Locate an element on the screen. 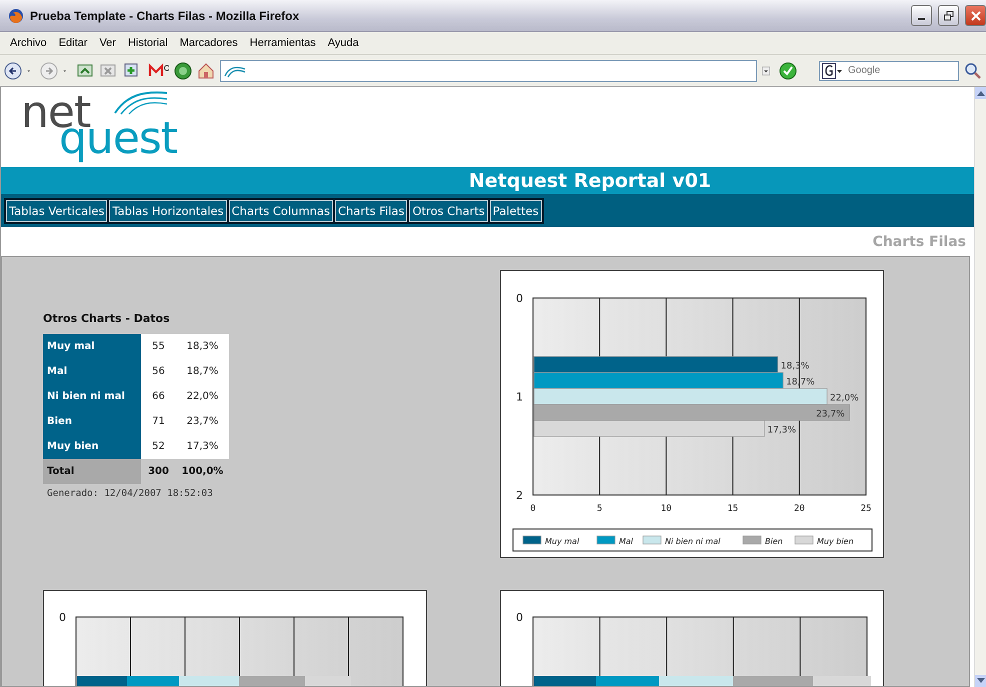 This screenshot has height=687, width=986. close-icon is located at coordinates (975, 15).